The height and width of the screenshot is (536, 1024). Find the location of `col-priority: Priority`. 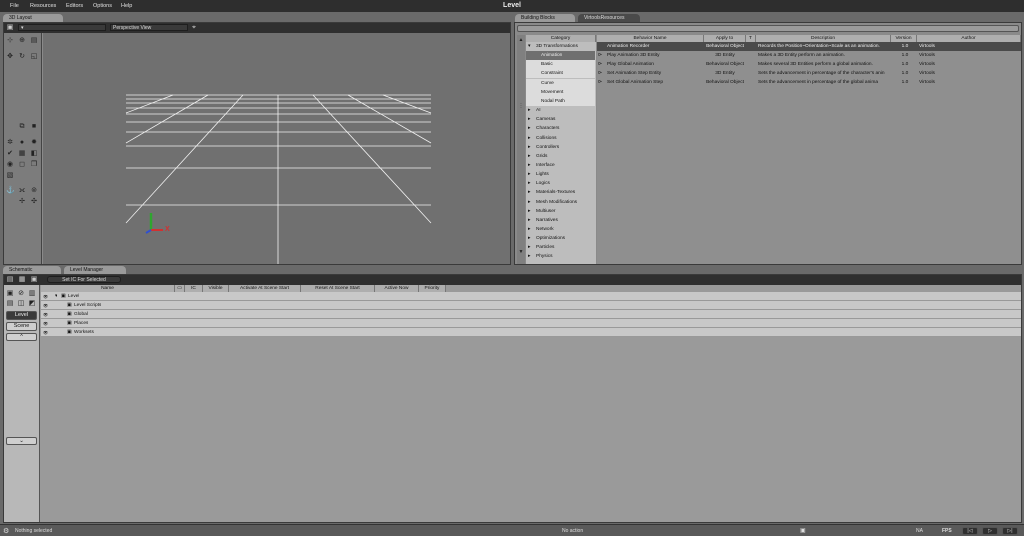

col-priority: Priority is located at coordinates (432, 288).